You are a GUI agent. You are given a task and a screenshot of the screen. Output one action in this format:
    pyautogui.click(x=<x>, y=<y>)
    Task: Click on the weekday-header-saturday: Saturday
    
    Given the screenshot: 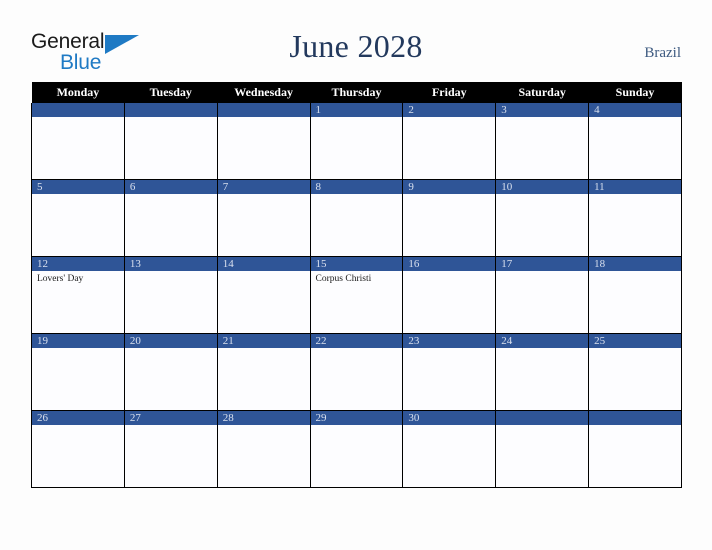 What is the action you would take?
    pyautogui.click(x=542, y=92)
    